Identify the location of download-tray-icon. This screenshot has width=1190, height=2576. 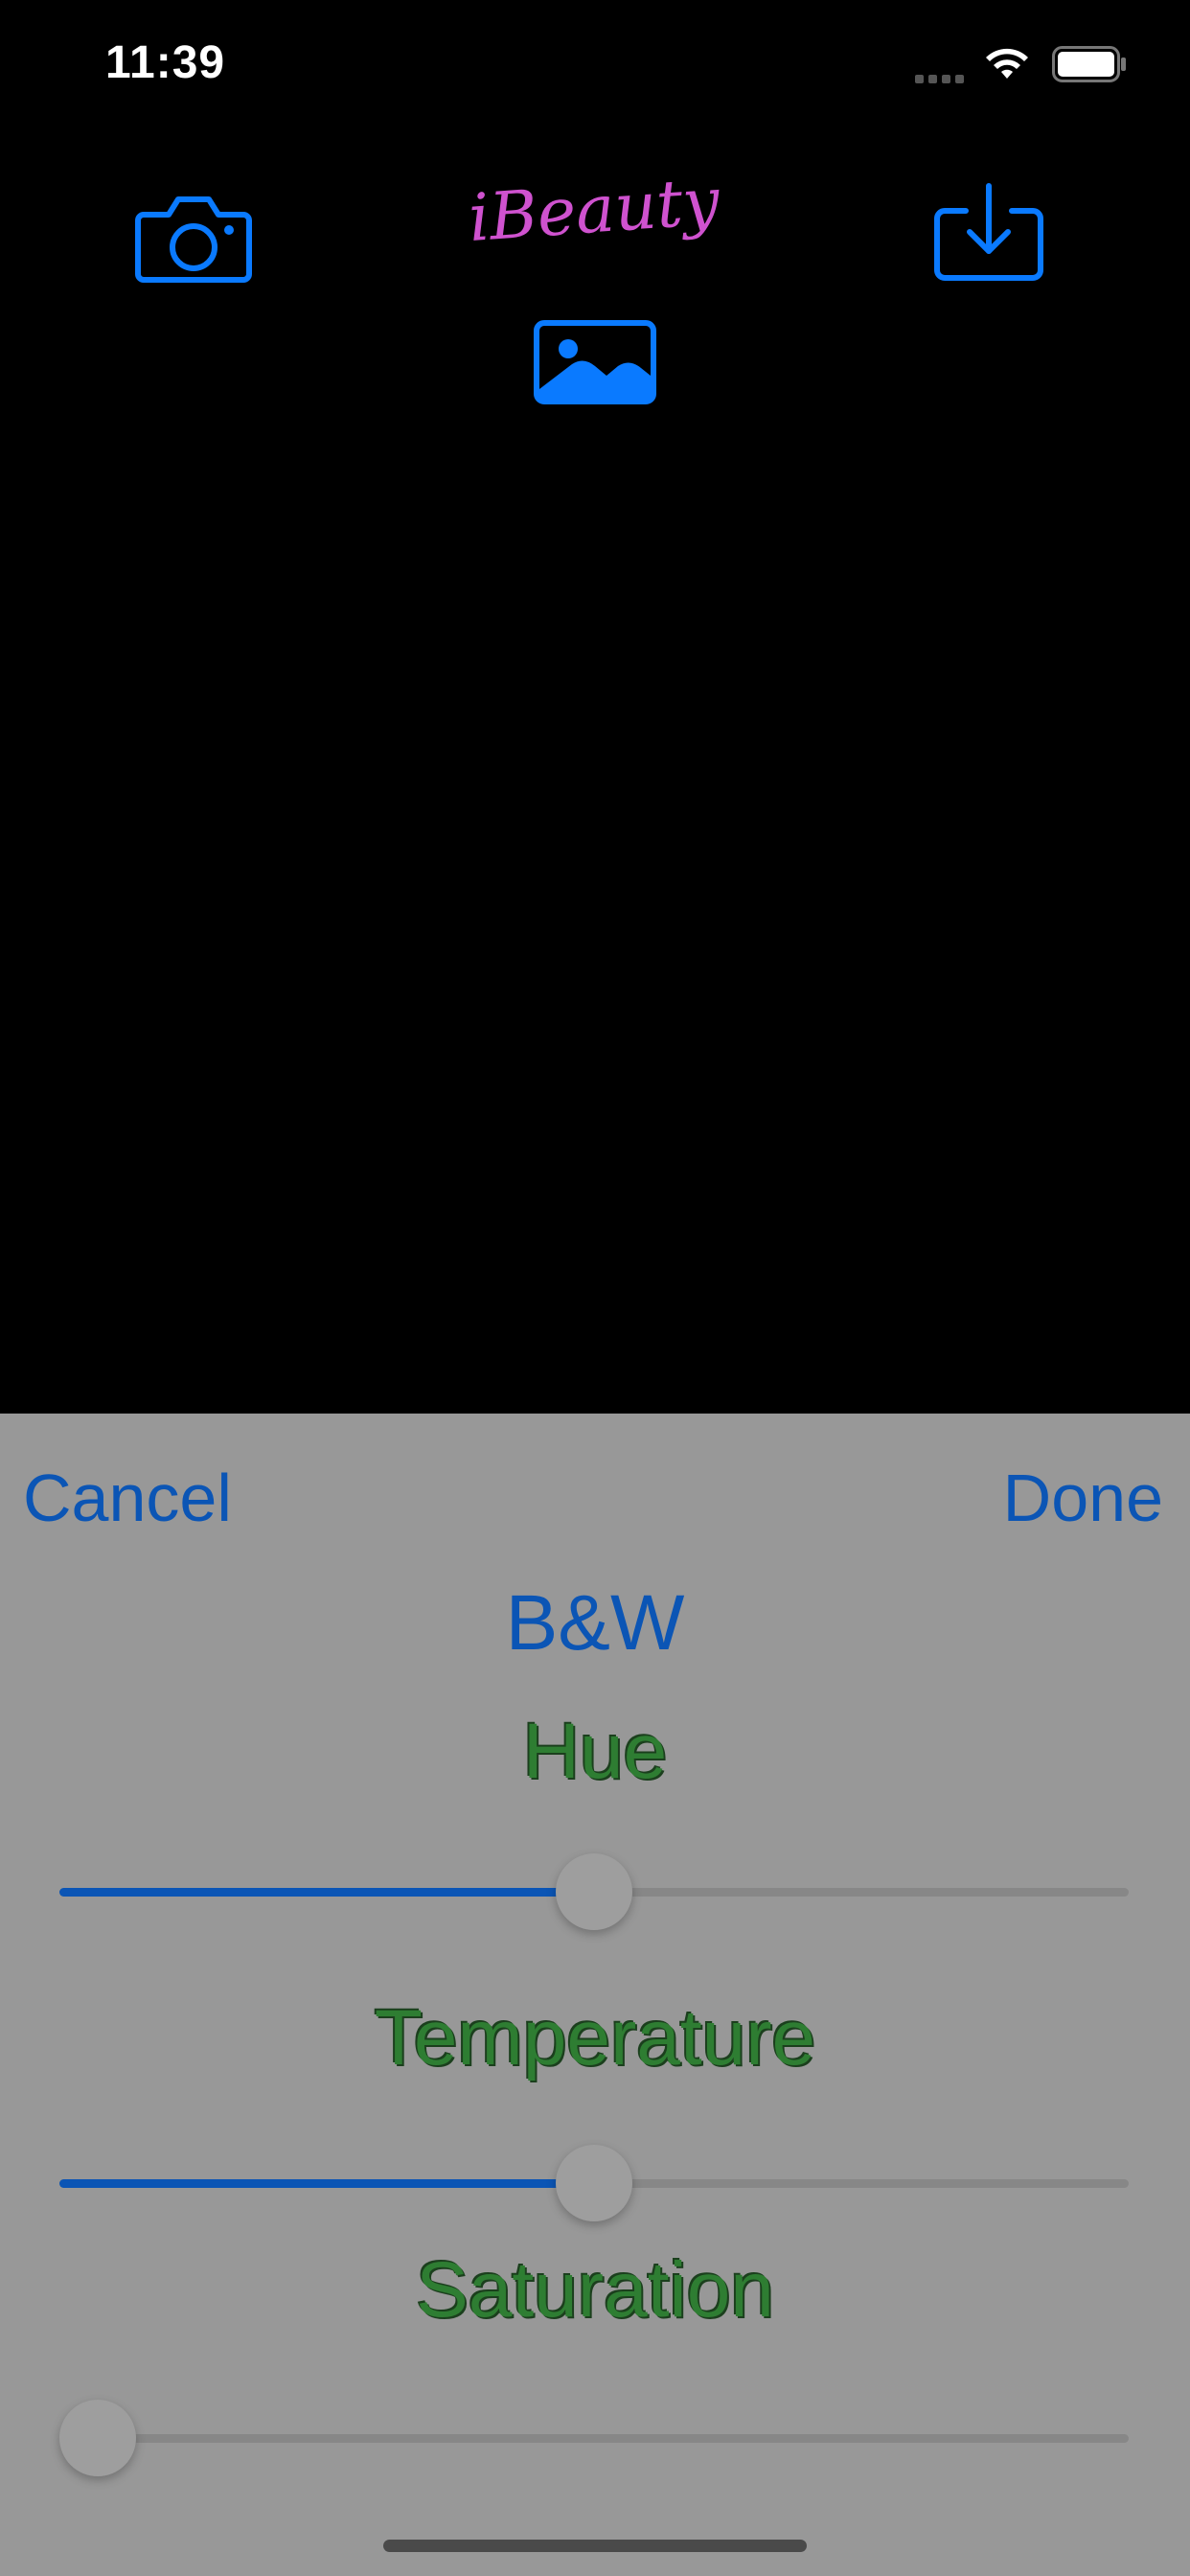
(988, 232).